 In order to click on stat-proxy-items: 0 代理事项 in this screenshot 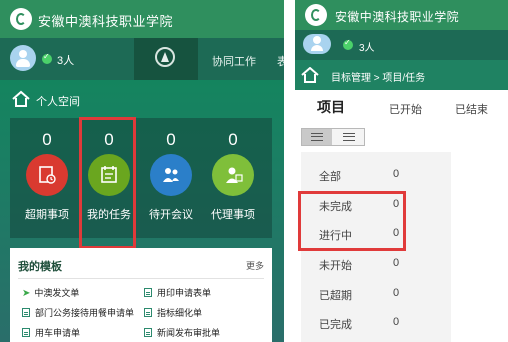, I will do `click(233, 178)`.